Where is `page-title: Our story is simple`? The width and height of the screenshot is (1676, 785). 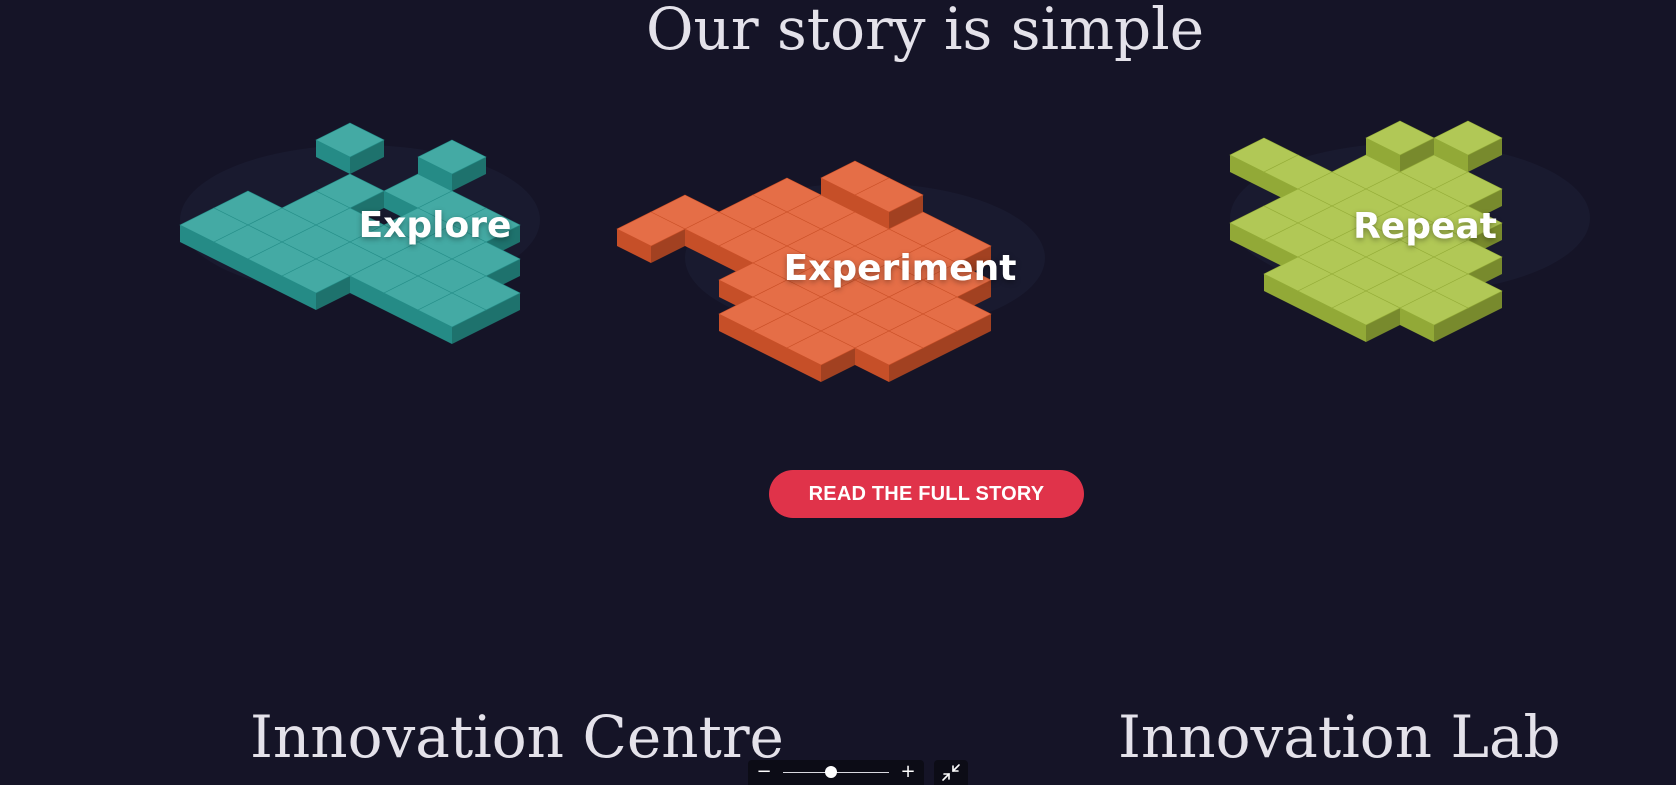 page-title: Our story is simple is located at coordinates (925, 31).